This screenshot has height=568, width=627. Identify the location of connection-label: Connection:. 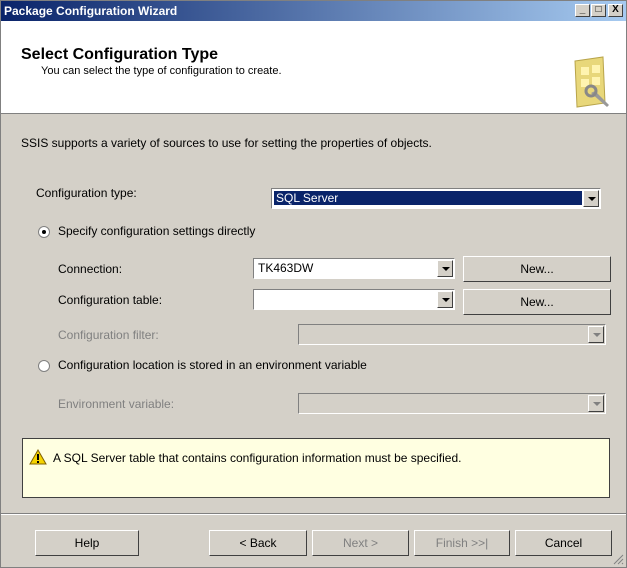
(90, 269).